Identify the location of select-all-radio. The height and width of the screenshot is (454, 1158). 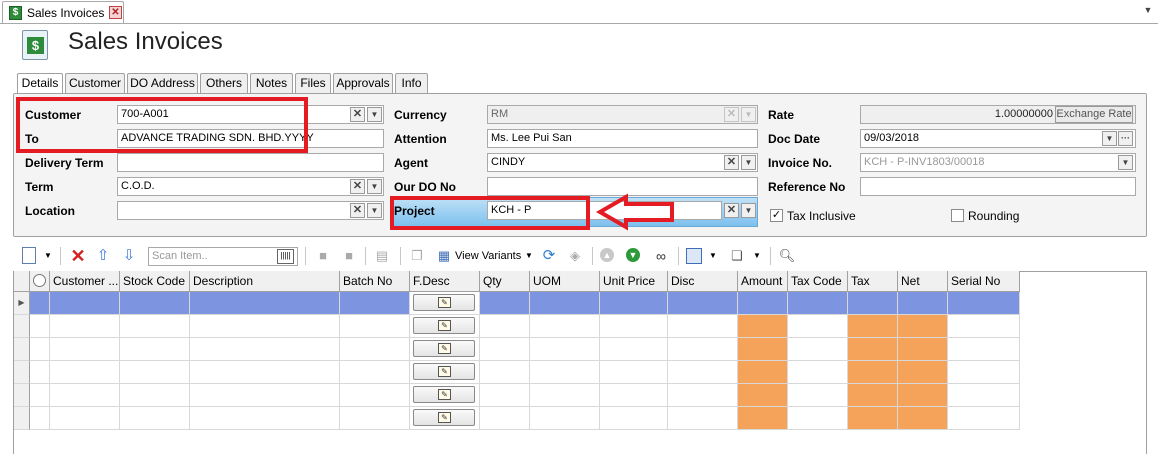
(39, 280).